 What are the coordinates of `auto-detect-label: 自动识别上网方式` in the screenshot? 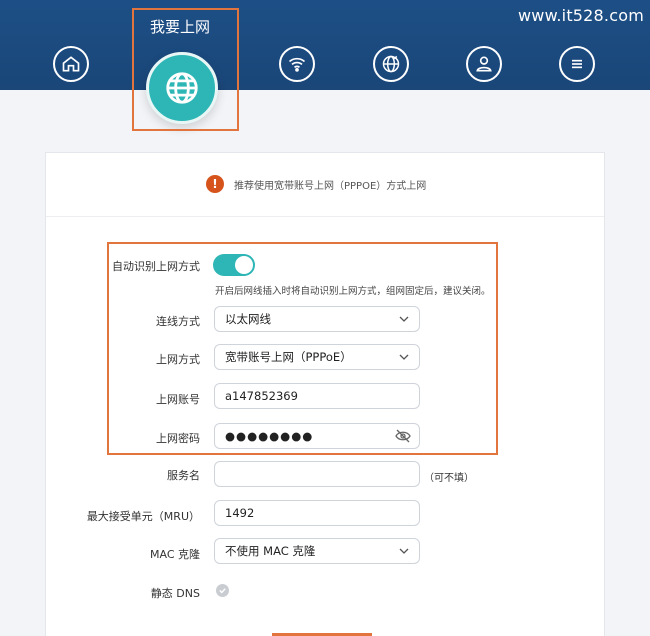 It's located at (156, 266).